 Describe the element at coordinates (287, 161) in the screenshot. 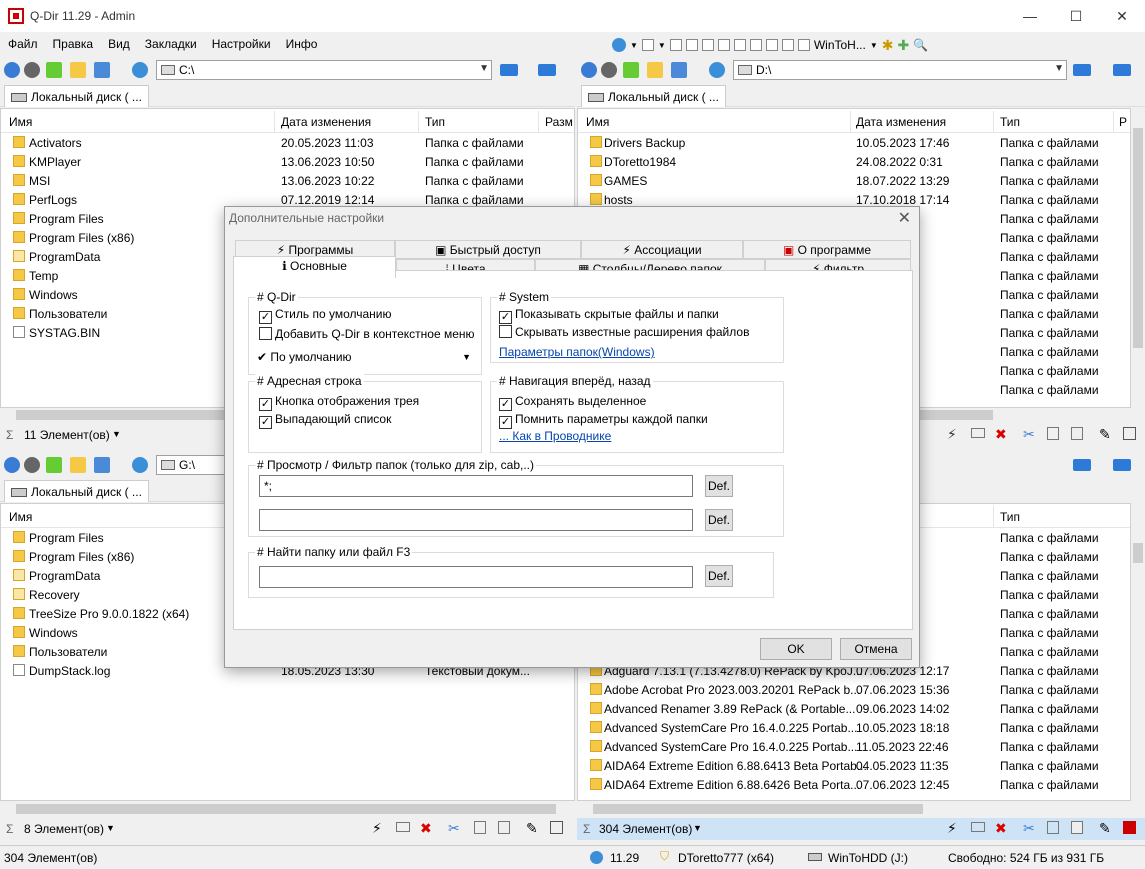

I see `list-item: KMPlayer 13.06.2023 10:50 Папка с файлами` at that location.